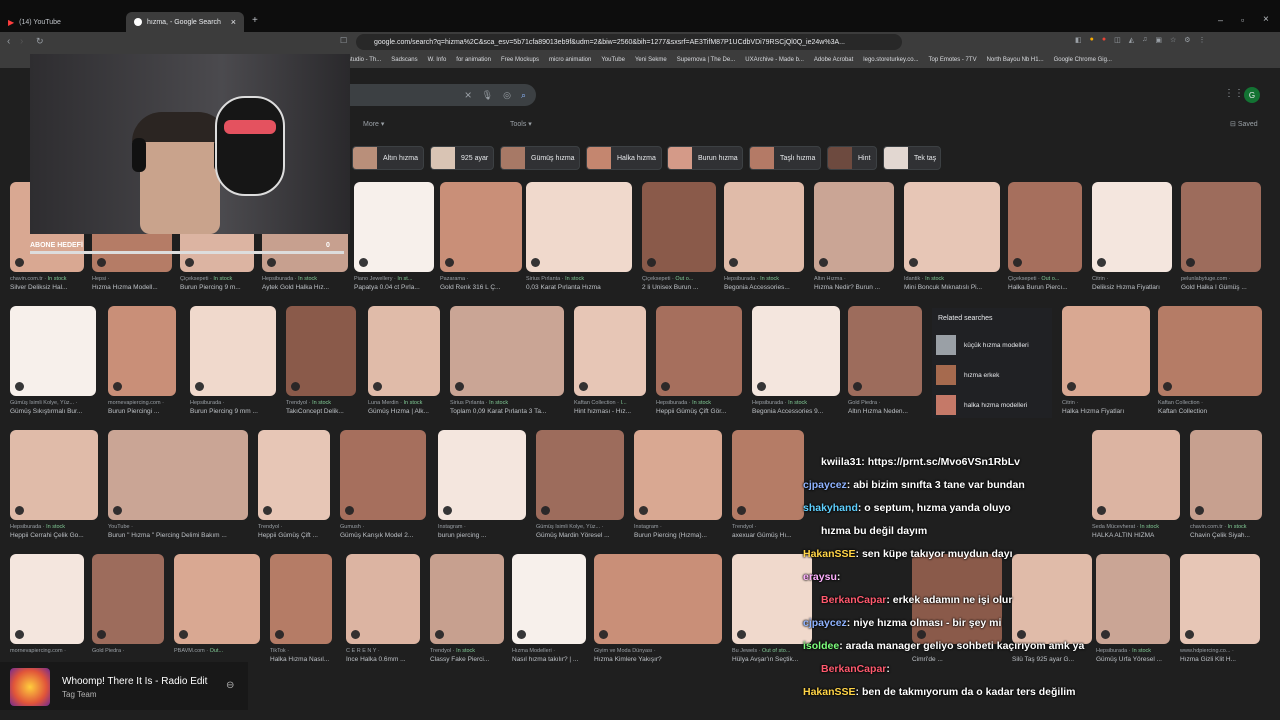 This screenshot has height=720, width=1280. What do you see at coordinates (47, 611) in the screenshot?
I see `image-result: mornevapiercing.com ·` at bounding box center [47, 611].